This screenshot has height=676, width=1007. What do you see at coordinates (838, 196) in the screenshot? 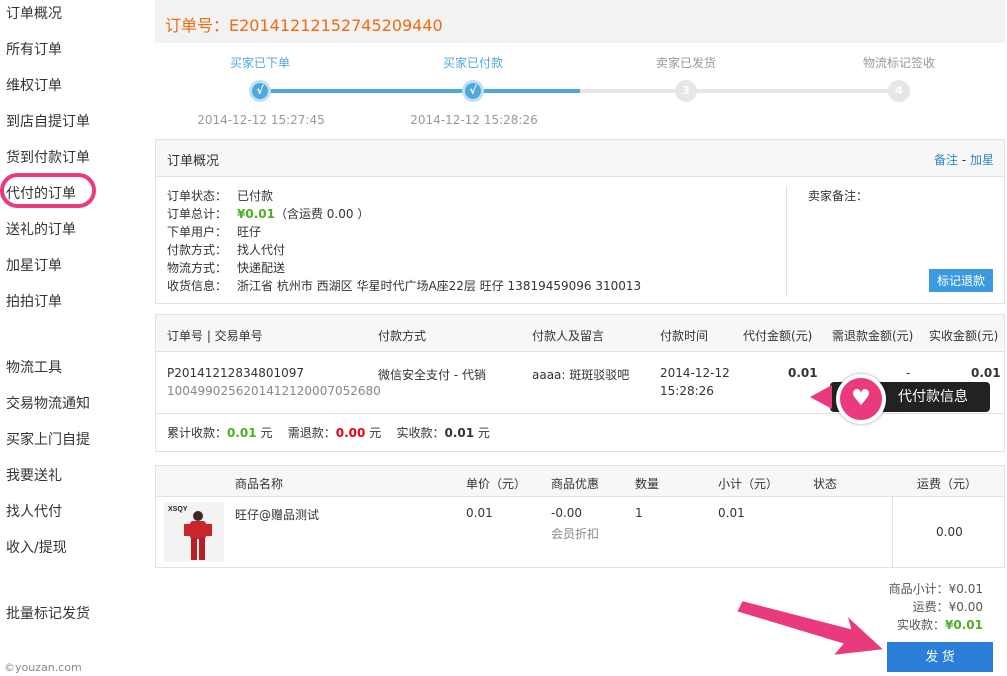
I see `seller-note-label: 卖家备注：` at bounding box center [838, 196].